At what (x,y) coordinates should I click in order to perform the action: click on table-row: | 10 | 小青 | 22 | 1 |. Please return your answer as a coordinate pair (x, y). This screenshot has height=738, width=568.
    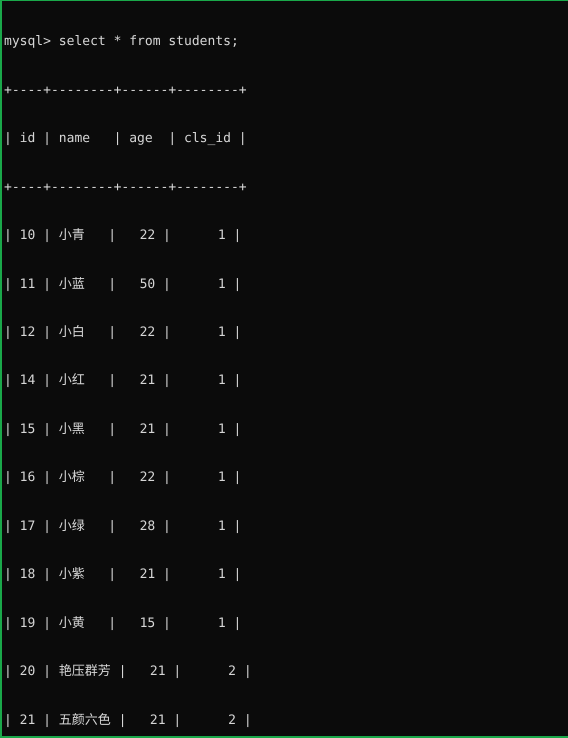
    Looking at the image, I should click on (123, 236).